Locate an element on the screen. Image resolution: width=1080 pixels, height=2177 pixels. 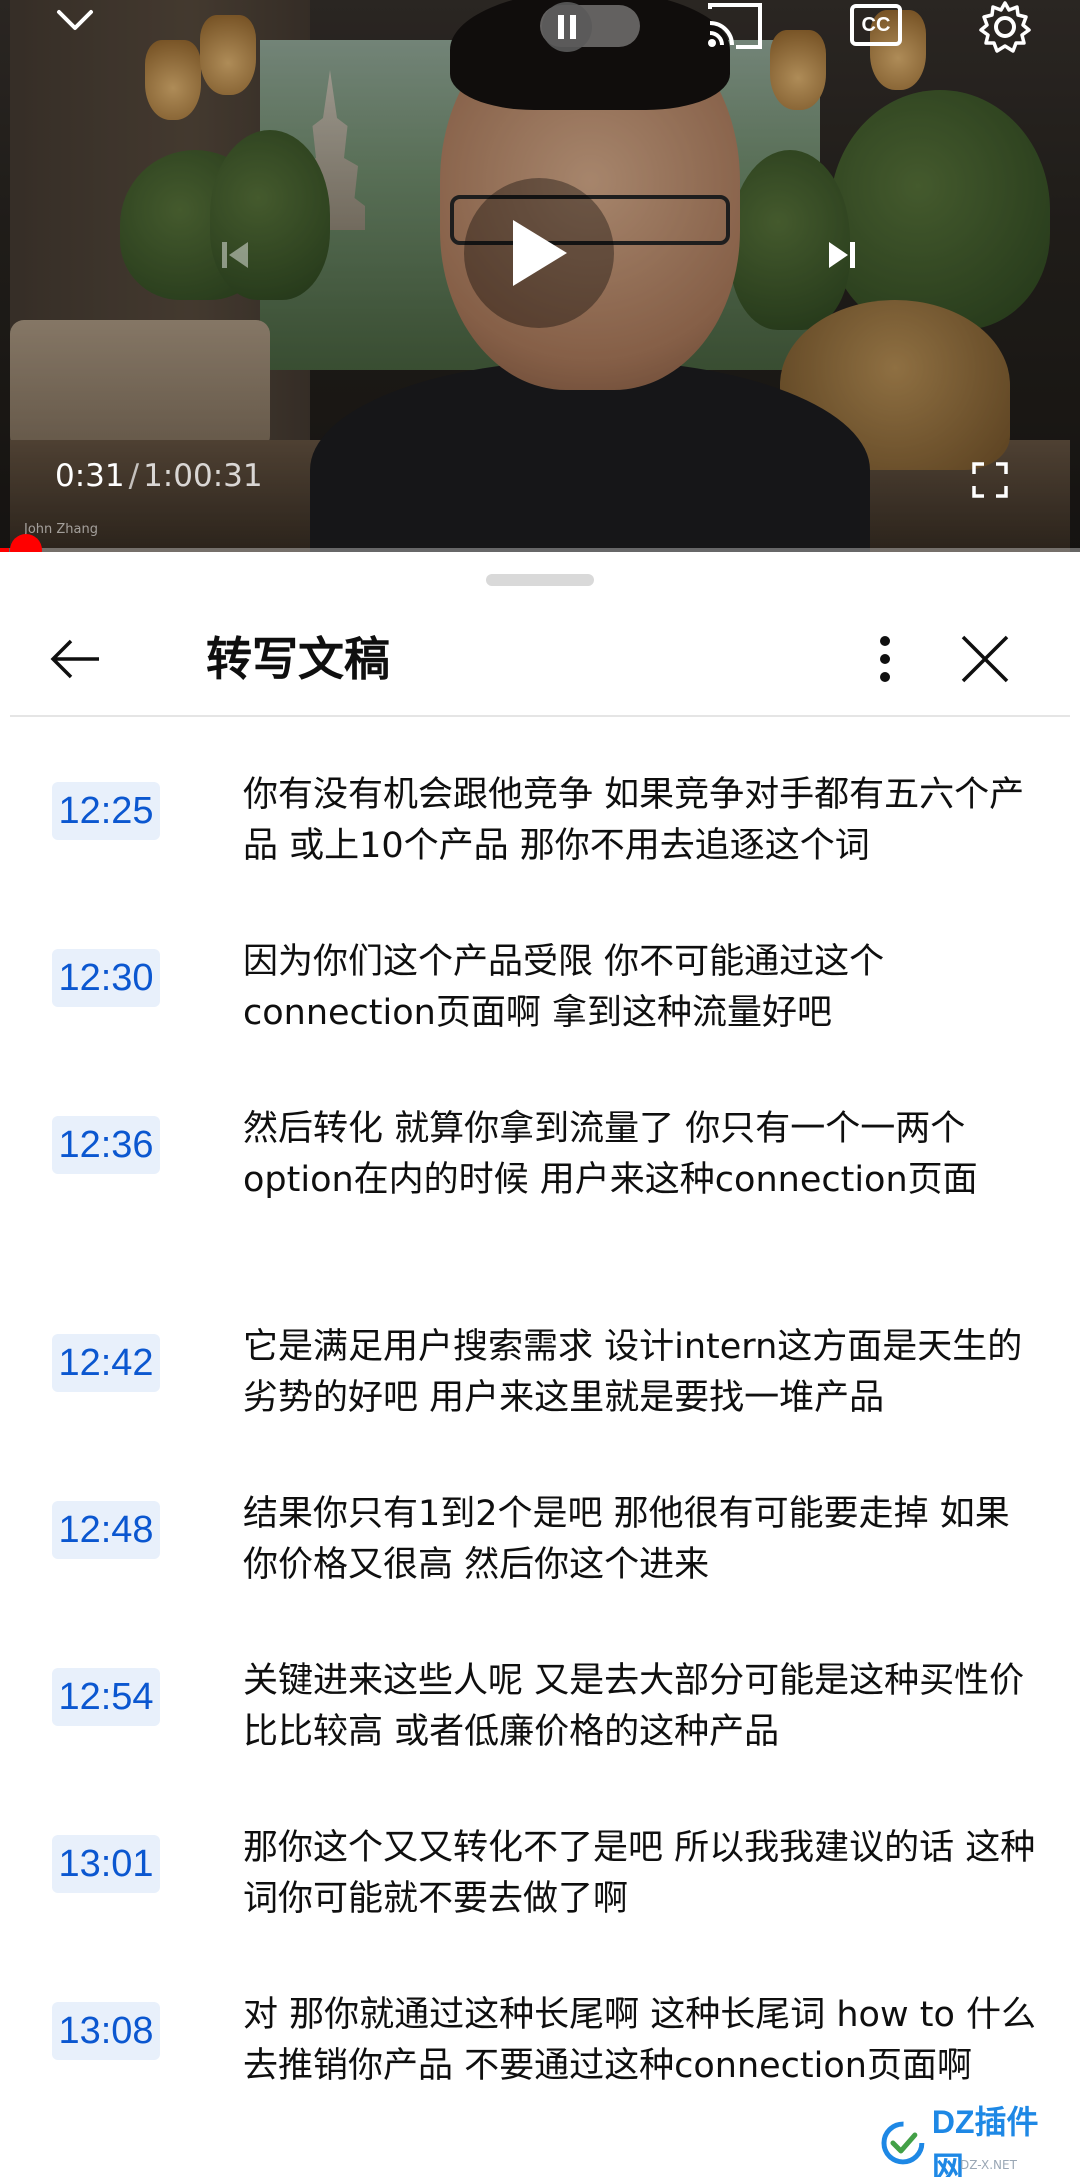
dz-logo-icon is located at coordinates (903, 2143).